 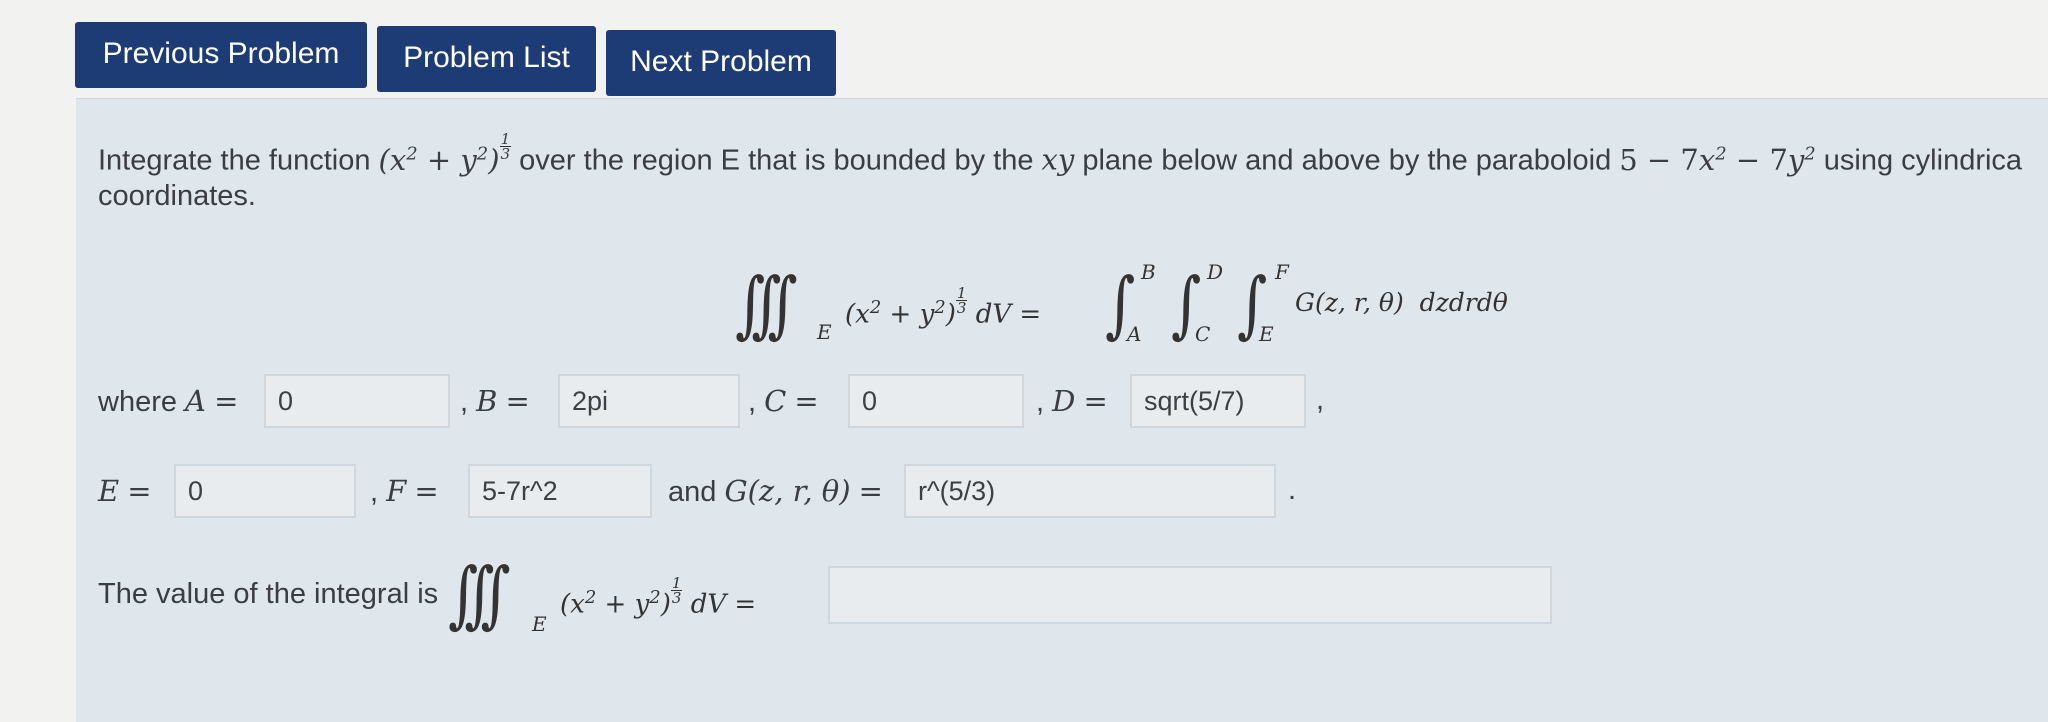 What do you see at coordinates (177, 196) in the screenshot?
I see `problem-statement-line2: coordinates.` at bounding box center [177, 196].